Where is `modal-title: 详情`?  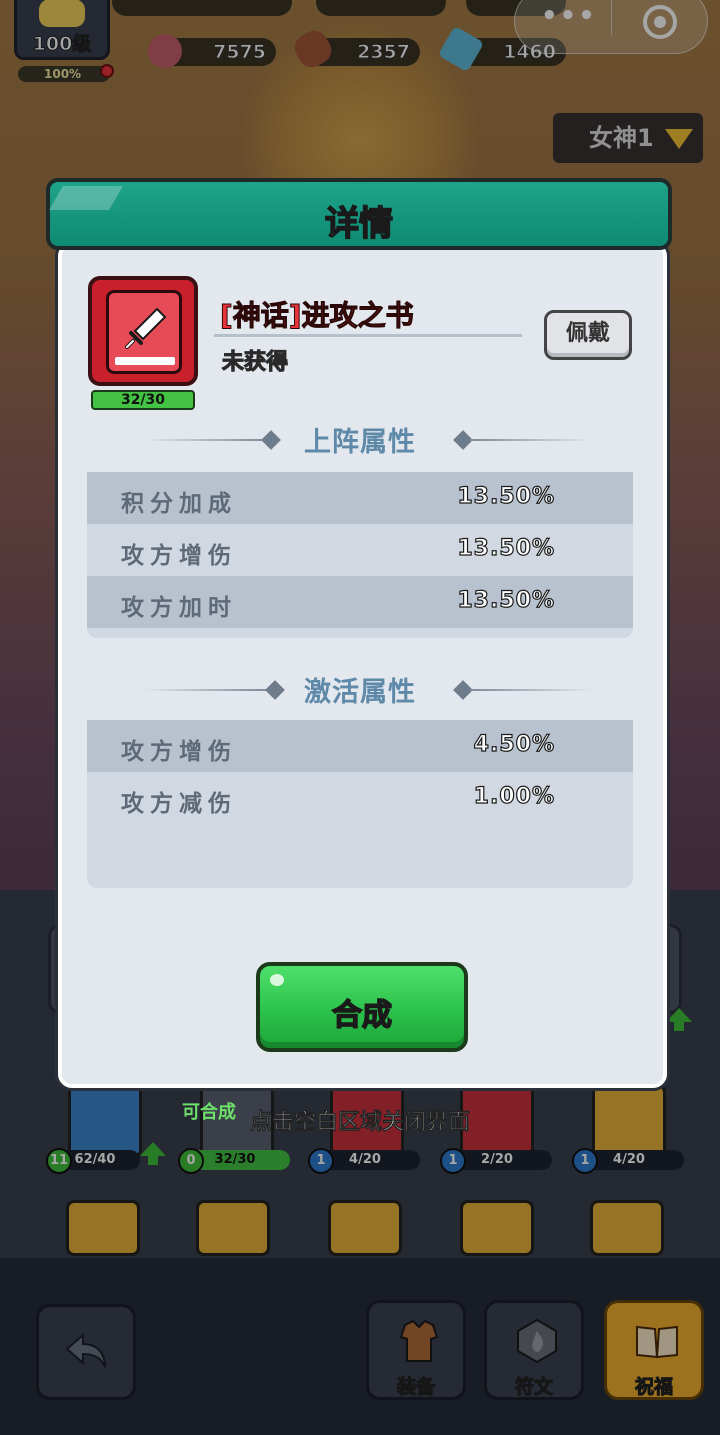 modal-title: 详情 is located at coordinates (359, 224).